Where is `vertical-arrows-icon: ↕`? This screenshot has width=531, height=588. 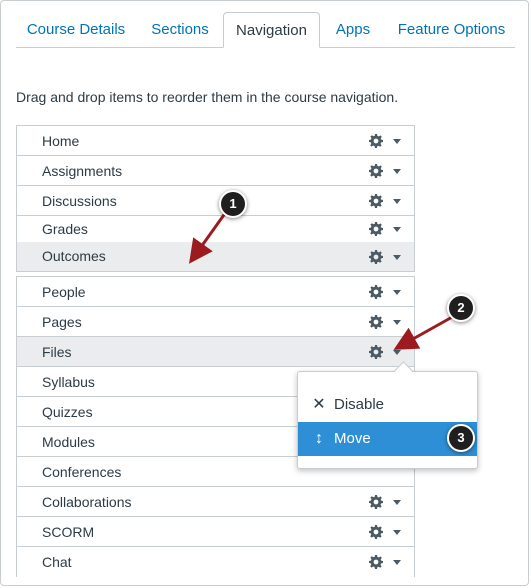 vertical-arrows-icon: ↕ is located at coordinates (319, 438).